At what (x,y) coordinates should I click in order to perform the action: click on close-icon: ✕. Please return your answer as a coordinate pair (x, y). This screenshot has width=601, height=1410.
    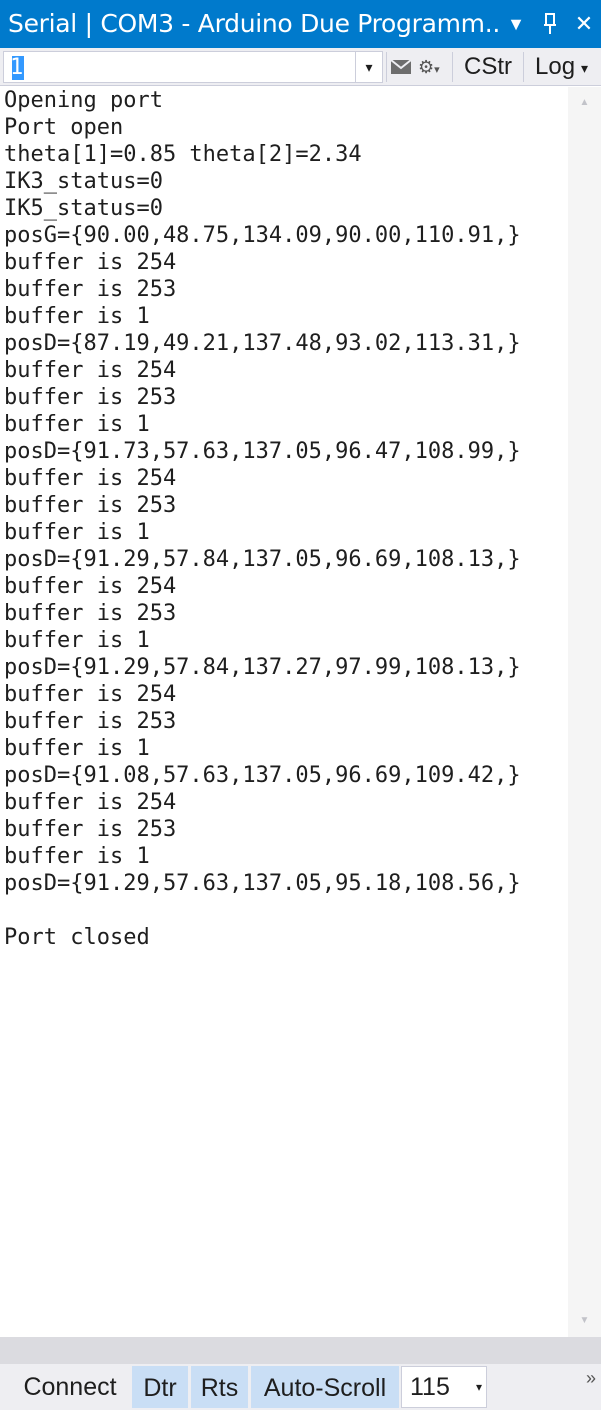
    Looking at the image, I should click on (584, 24).